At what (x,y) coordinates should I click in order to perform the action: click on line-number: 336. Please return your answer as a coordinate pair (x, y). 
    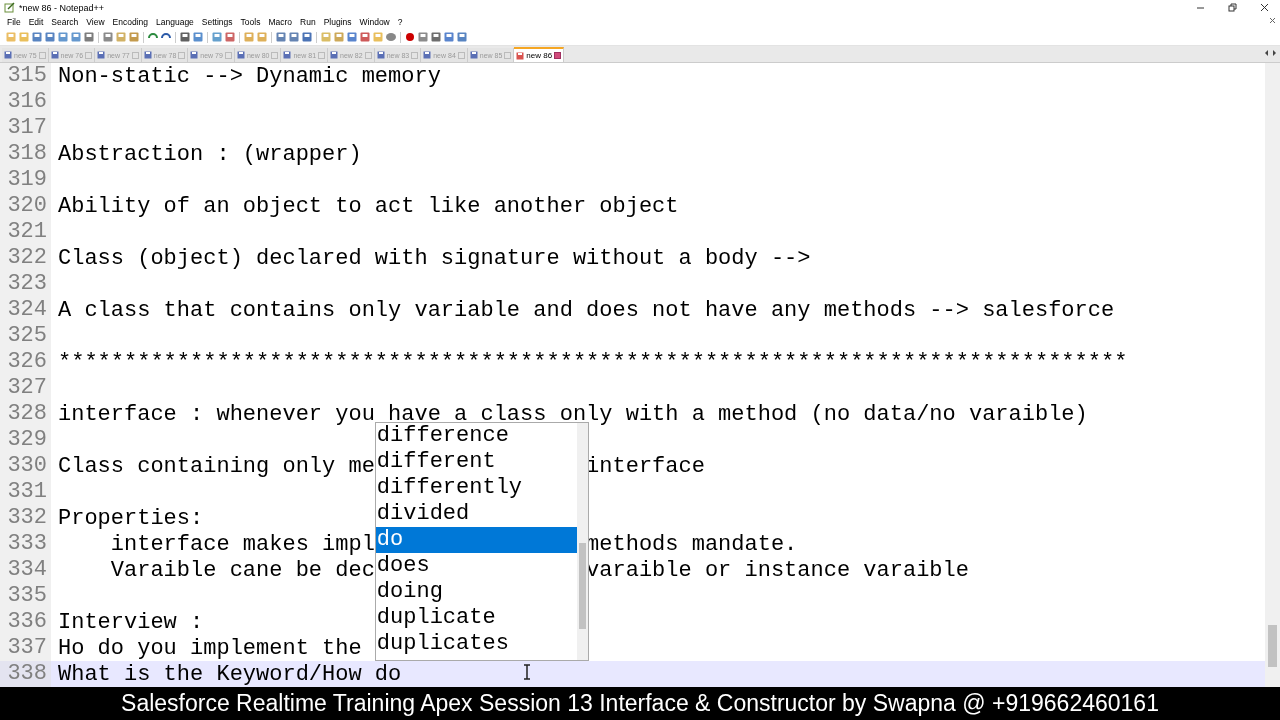
    Looking at the image, I should click on (25, 622).